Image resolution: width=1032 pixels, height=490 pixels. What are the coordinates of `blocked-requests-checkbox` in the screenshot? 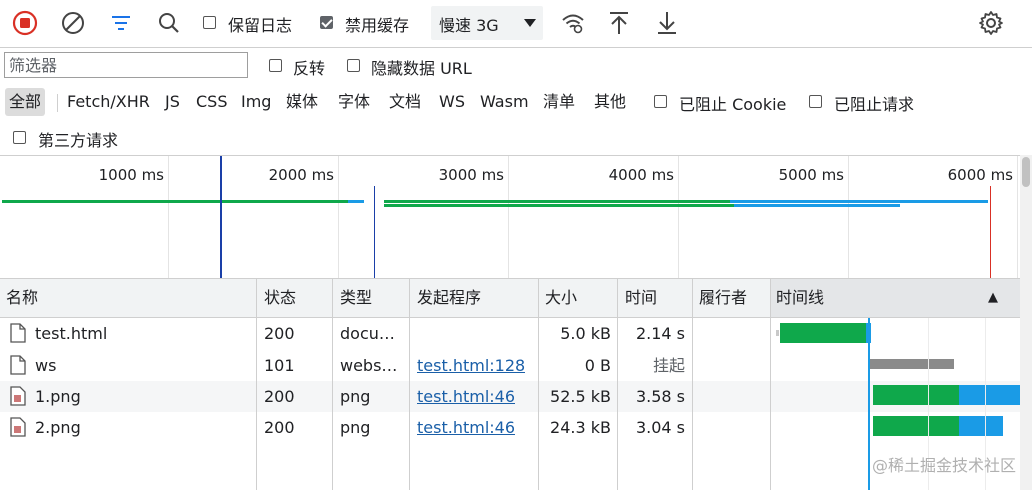 It's located at (815, 101).